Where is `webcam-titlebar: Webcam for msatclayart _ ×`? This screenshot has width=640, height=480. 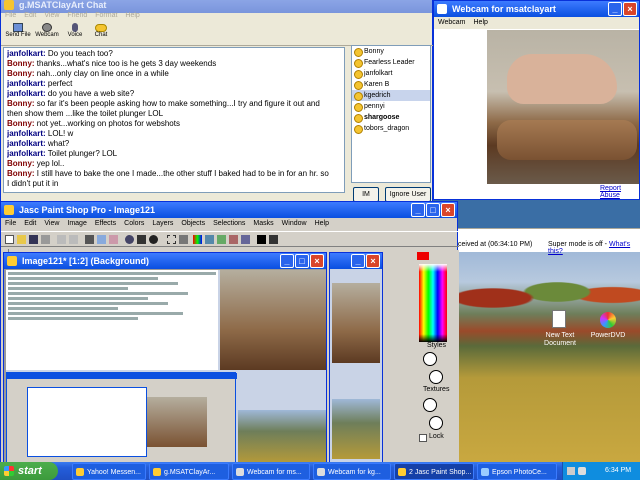
webcam-titlebar: Webcam for msatclayart _ × is located at coordinates (536, 9).